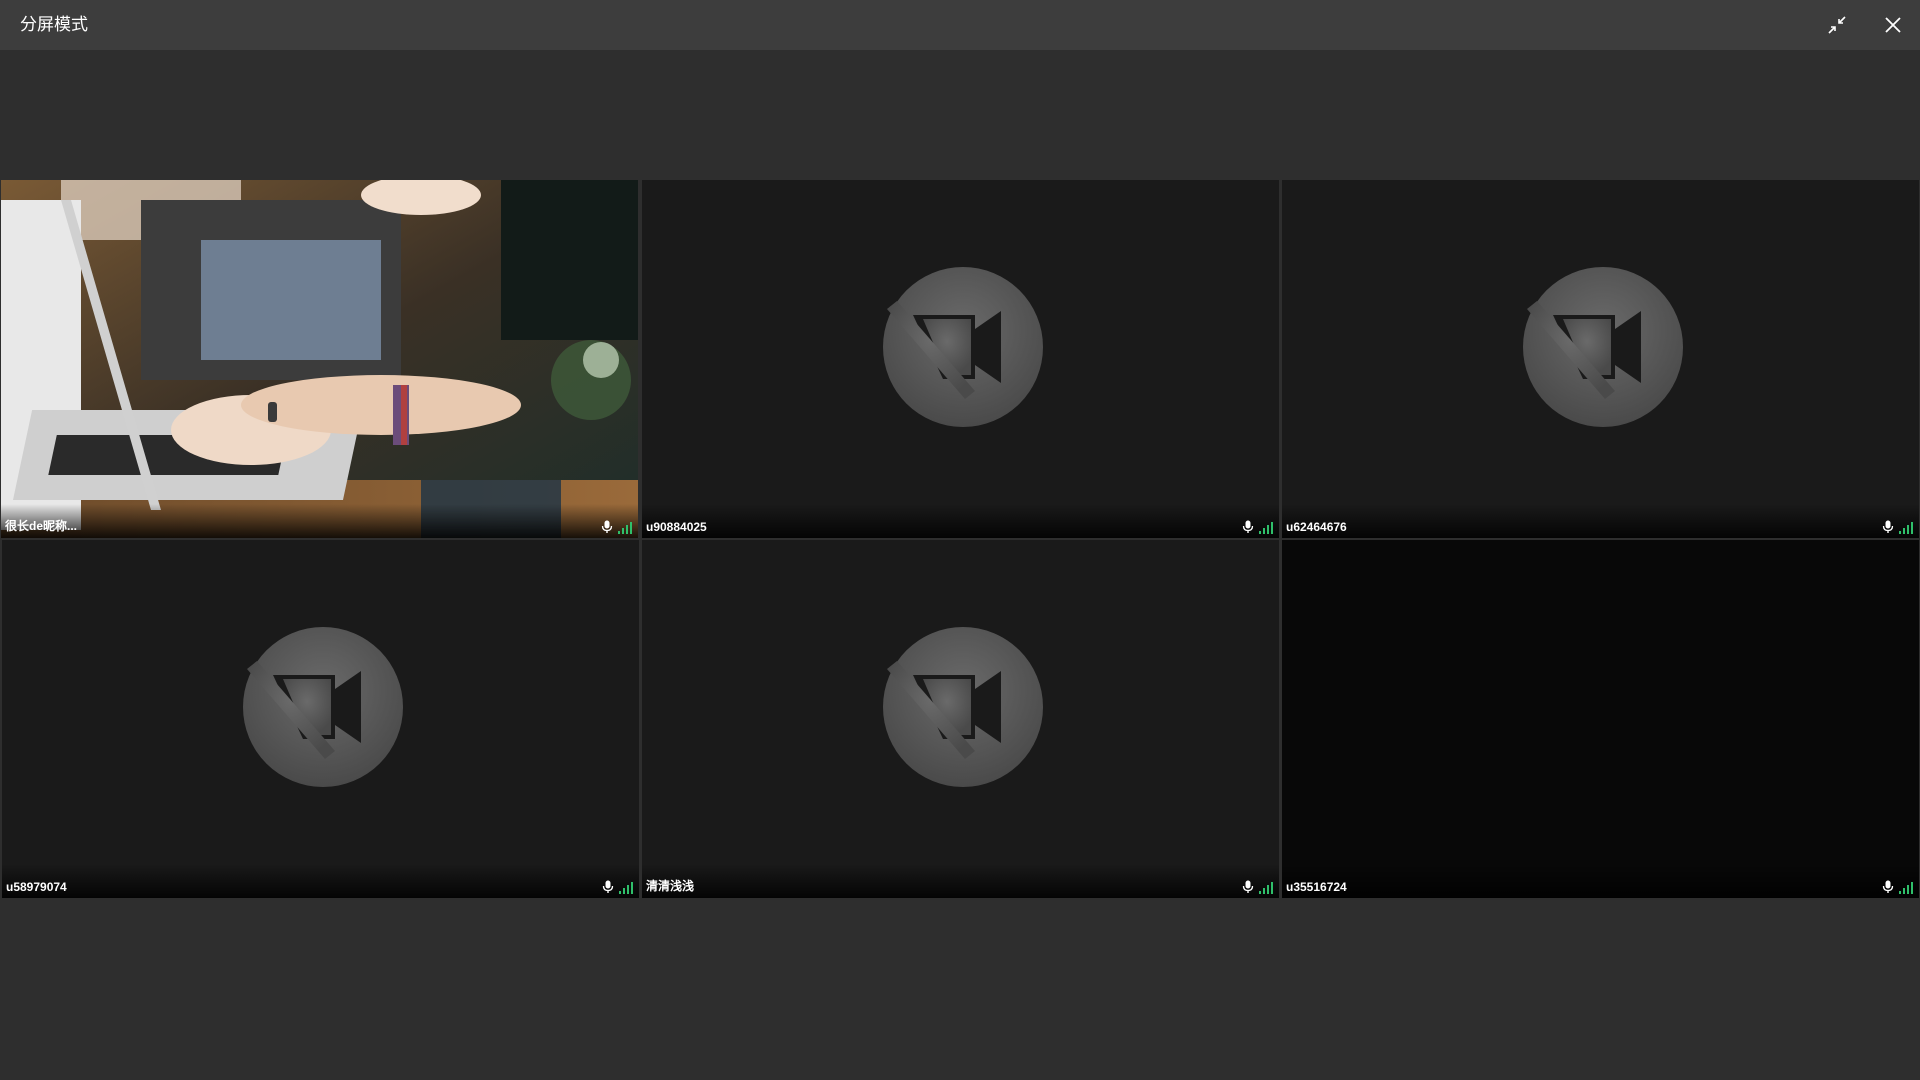 The width and height of the screenshot is (1920, 1080). Describe the element at coordinates (960, 881) in the screenshot. I see `tile-label-bar: 清清浅浅` at that location.